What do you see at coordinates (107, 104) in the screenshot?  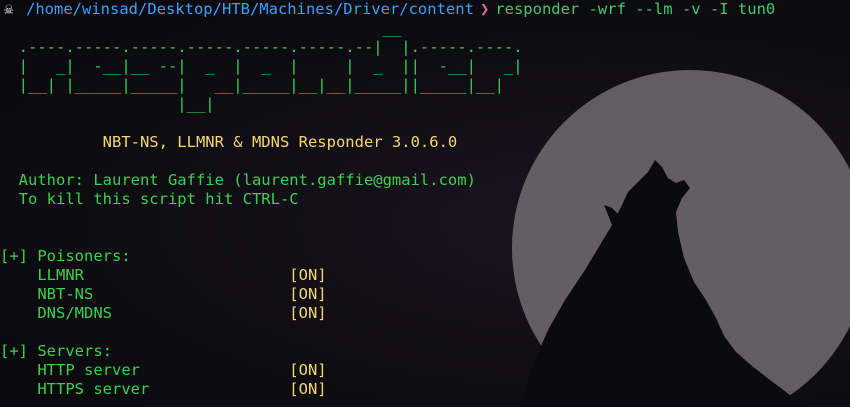 I see `banner-line: |__|` at bounding box center [107, 104].